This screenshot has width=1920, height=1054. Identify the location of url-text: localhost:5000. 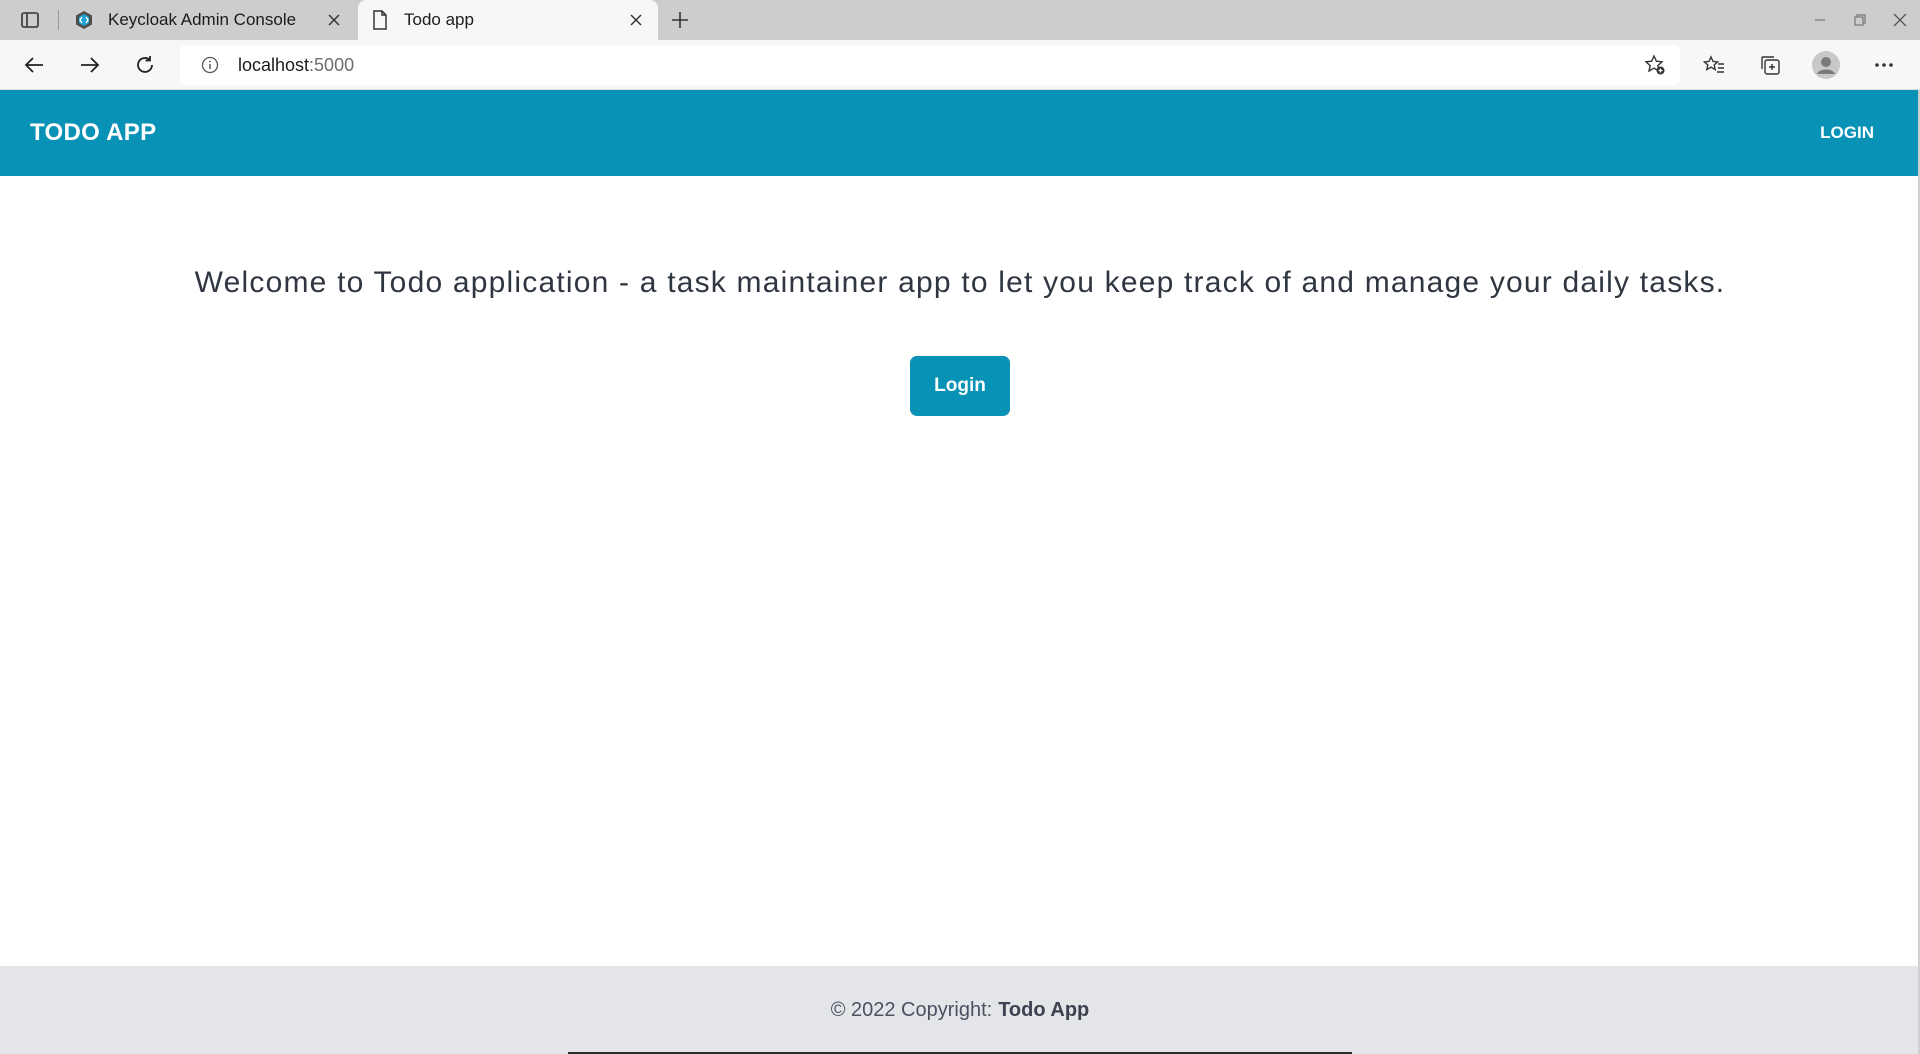
(296, 65).